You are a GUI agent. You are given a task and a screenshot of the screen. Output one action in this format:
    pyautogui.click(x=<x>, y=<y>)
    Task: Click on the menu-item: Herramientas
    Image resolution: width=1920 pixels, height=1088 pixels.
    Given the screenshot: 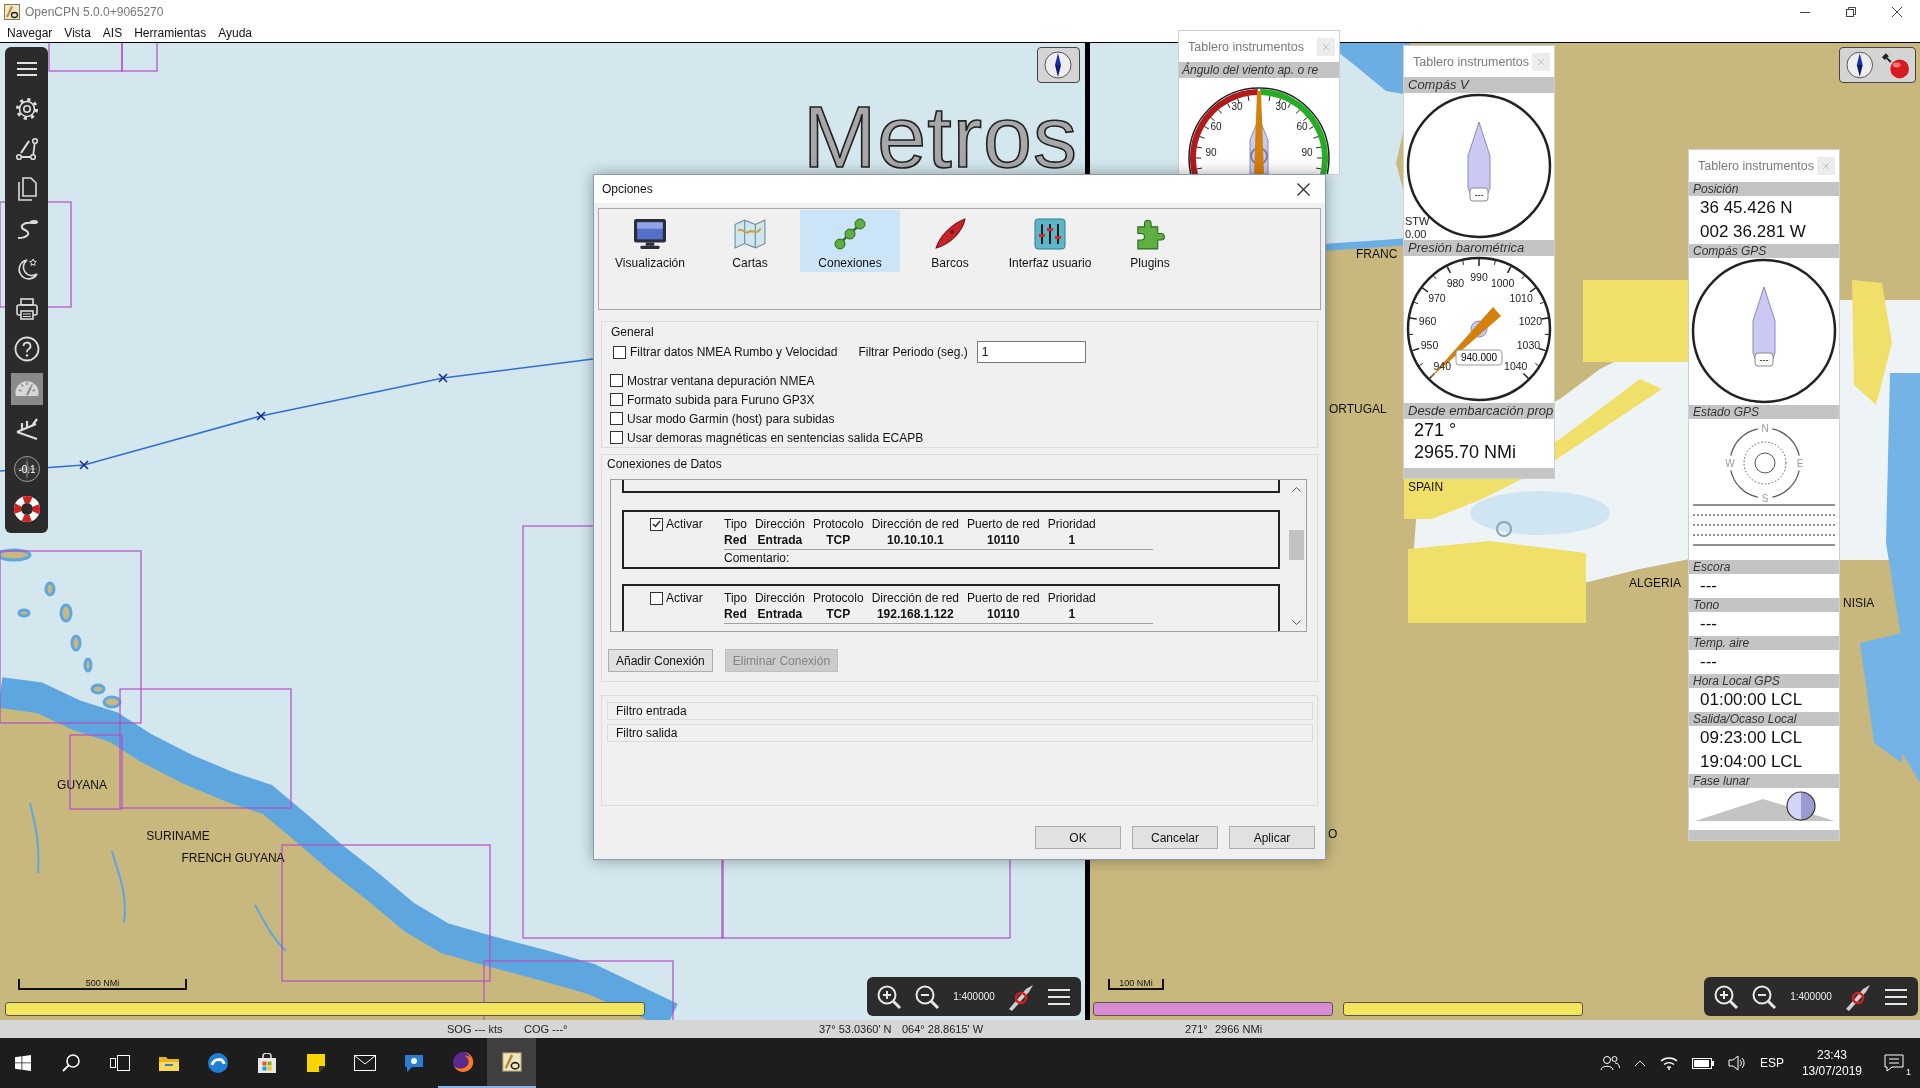 What is the action you would take?
    pyautogui.click(x=170, y=33)
    